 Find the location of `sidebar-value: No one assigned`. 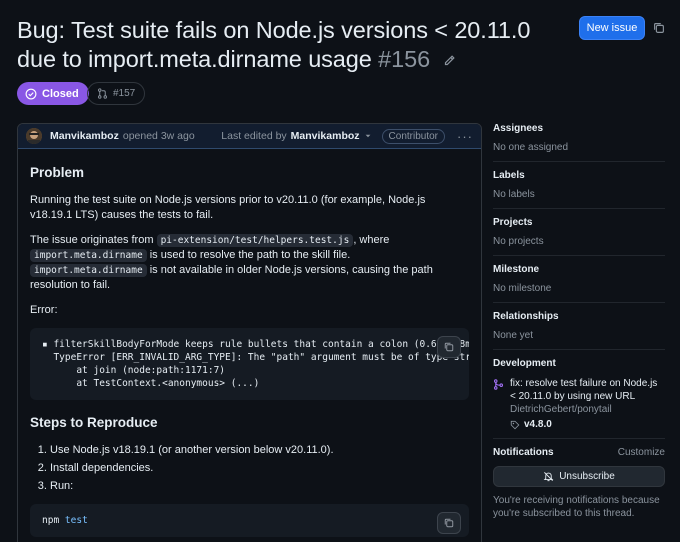

sidebar-value: No one assigned is located at coordinates (531, 147).